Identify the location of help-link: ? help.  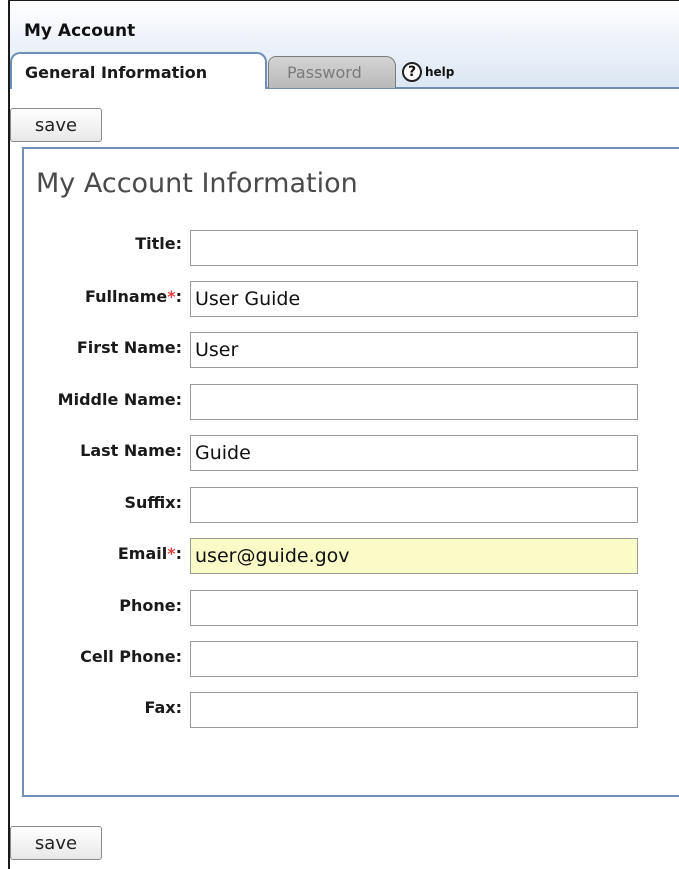
(428, 72).